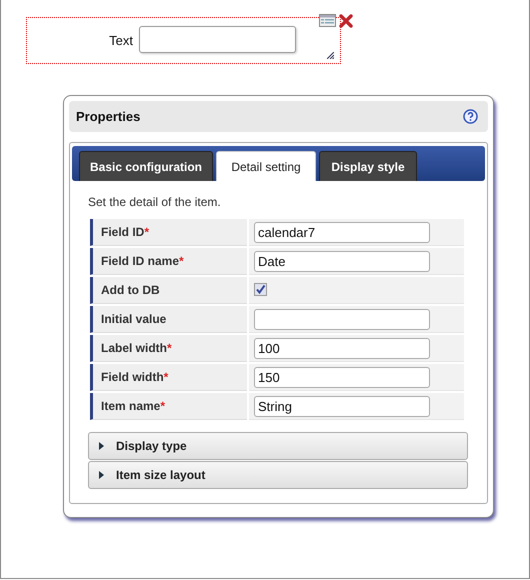 The image size is (530, 580). I want to click on field-label: Item name*, so click(168, 406).